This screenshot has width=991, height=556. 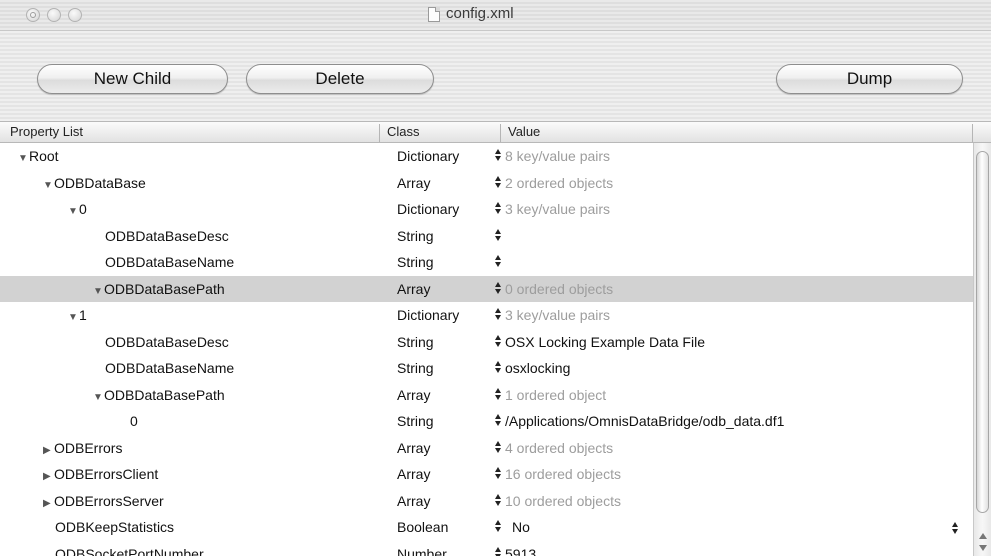 I want to click on value-cell: OSX Locking Example Data File, so click(x=605, y=342).